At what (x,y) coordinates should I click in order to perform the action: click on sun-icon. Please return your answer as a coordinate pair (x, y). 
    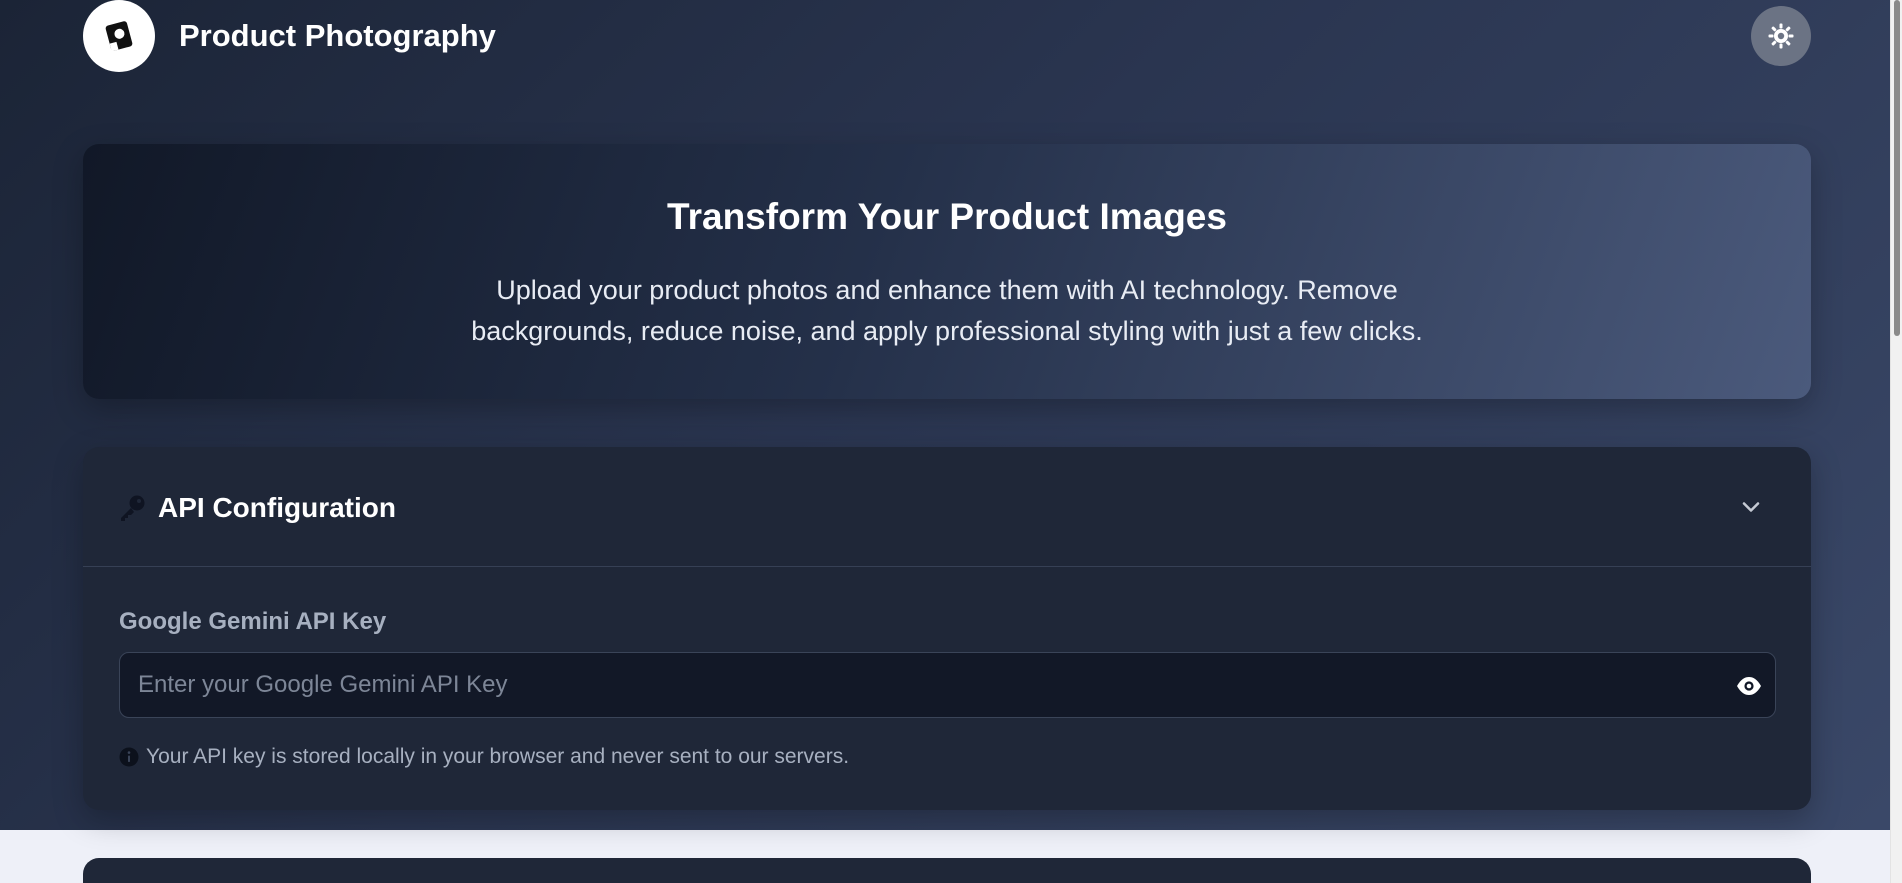
    Looking at the image, I should click on (1781, 36).